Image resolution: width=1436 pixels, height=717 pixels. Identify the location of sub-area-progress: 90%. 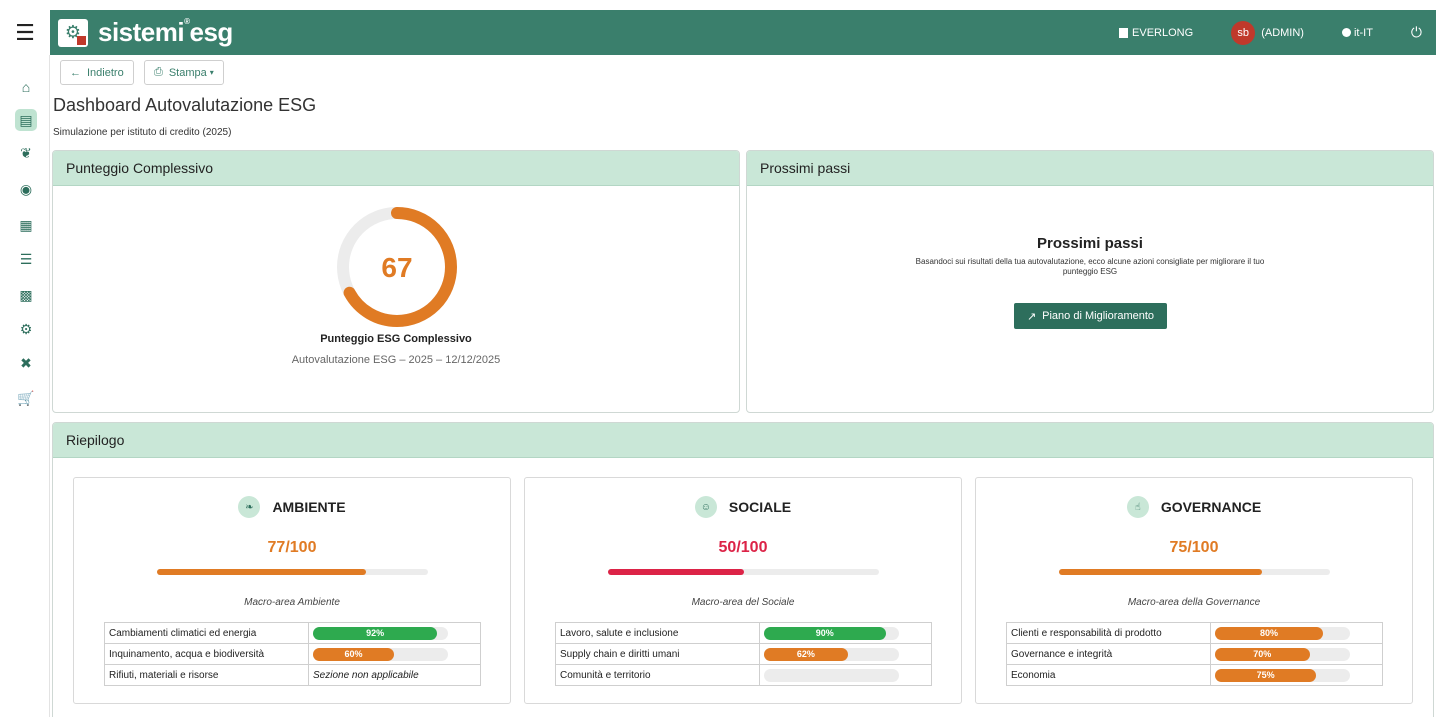
(831, 633).